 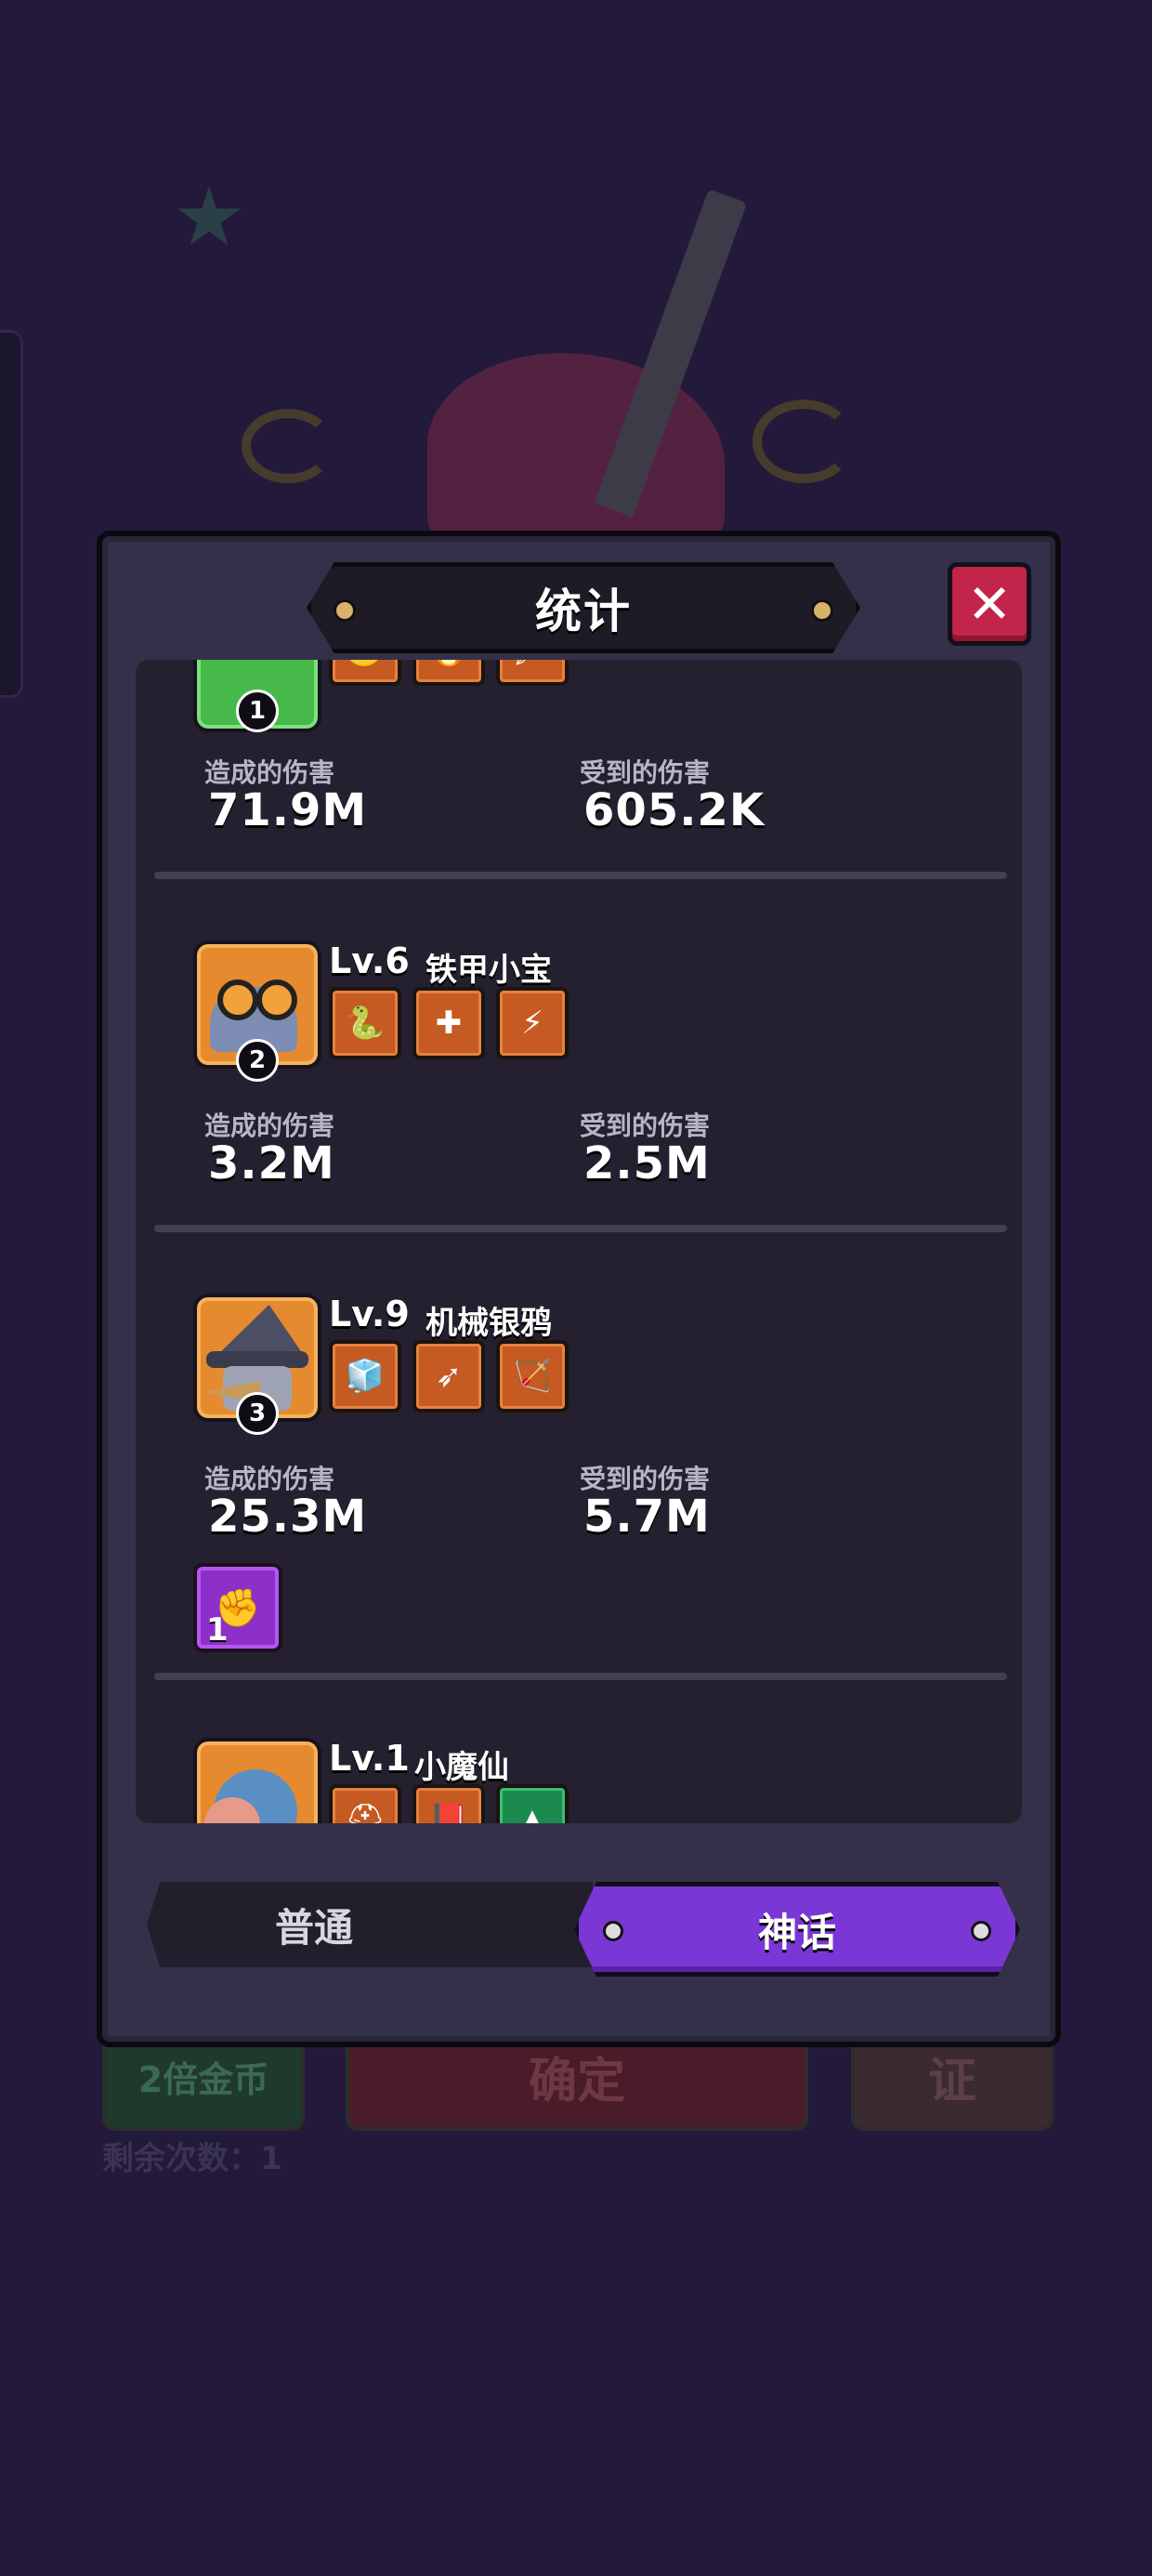 What do you see at coordinates (11, 514) in the screenshot?
I see `side-panel-edge` at bounding box center [11, 514].